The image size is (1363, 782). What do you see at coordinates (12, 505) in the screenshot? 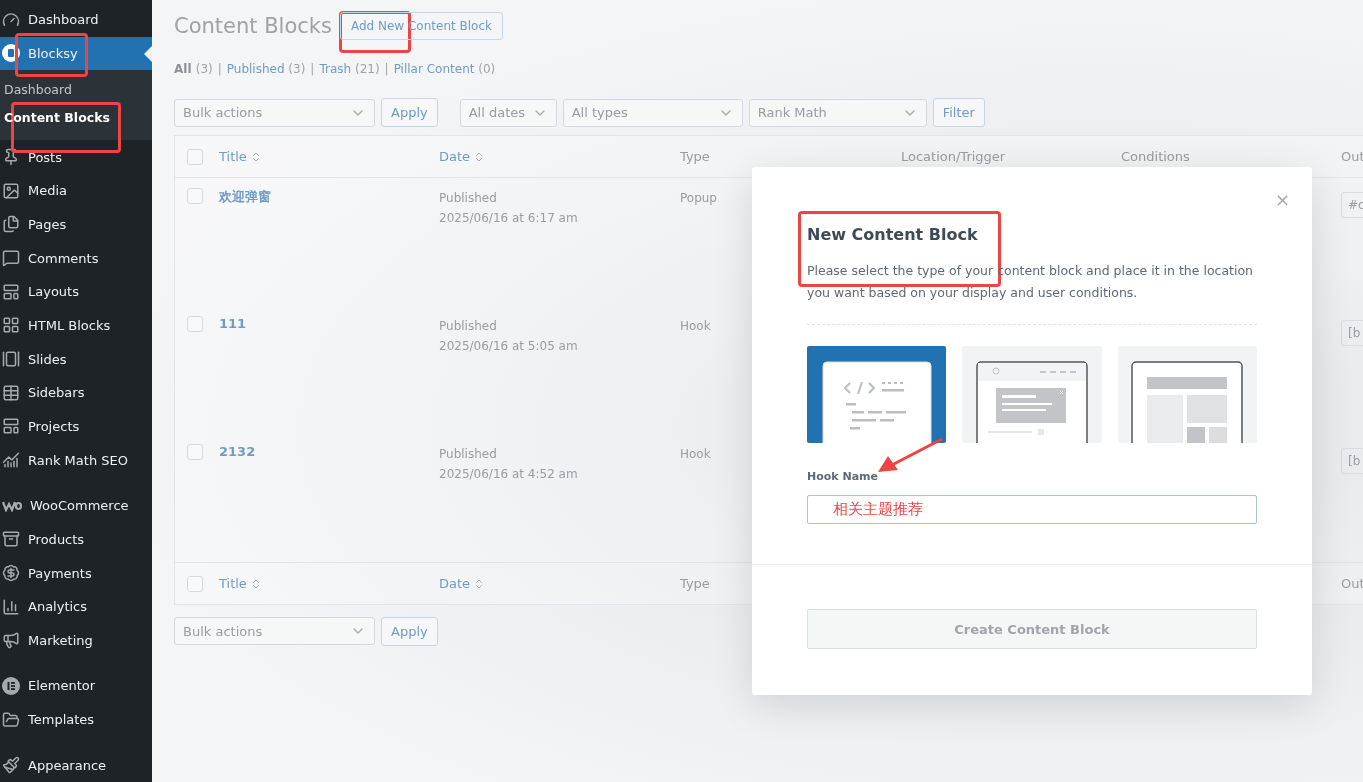
I see `woo-logo-icon` at bounding box center [12, 505].